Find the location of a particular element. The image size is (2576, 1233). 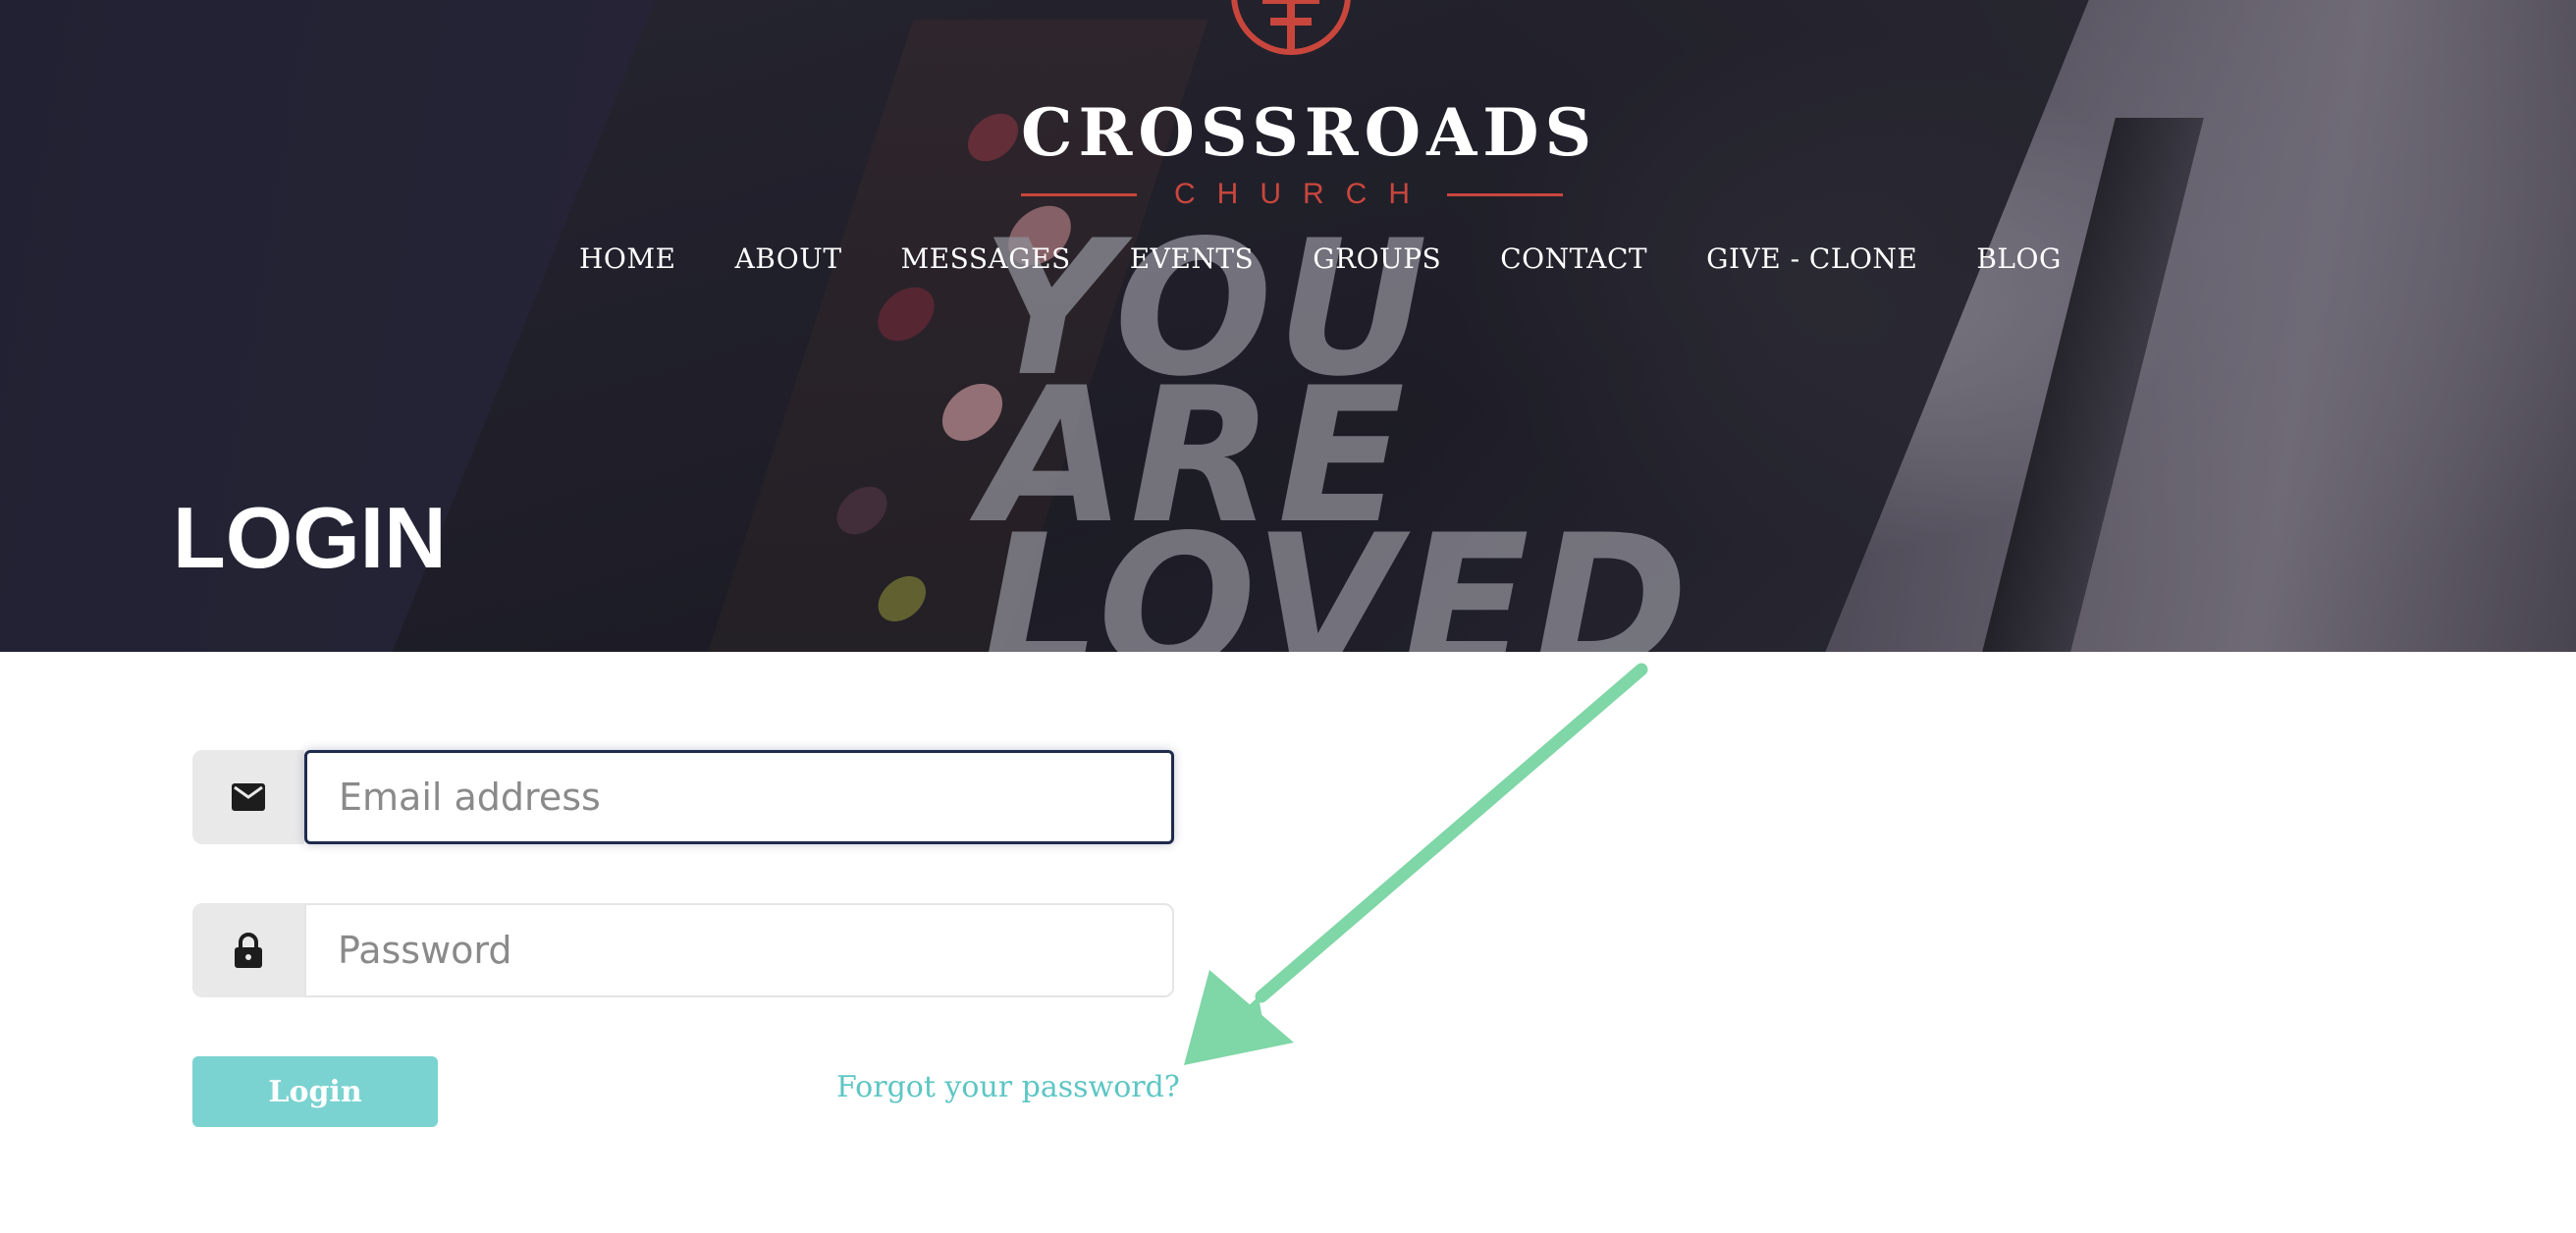

envelope-icon is located at coordinates (248, 797).